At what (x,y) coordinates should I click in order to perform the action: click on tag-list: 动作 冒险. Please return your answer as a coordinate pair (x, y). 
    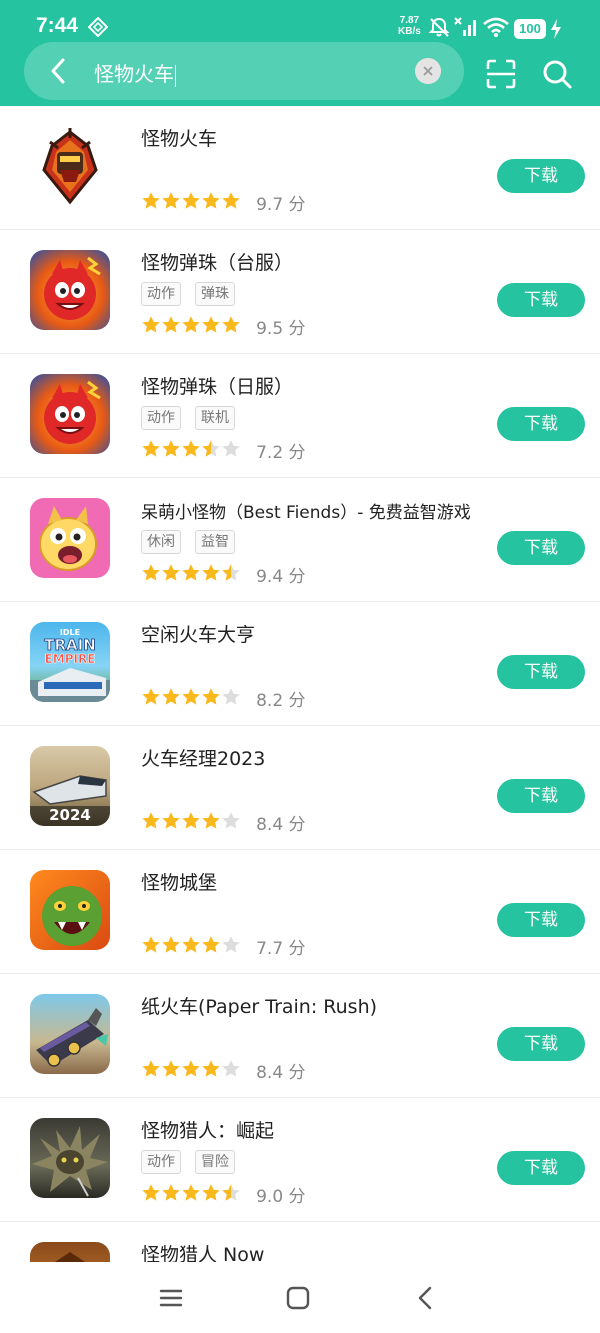
    Looking at the image, I should click on (195, 1162).